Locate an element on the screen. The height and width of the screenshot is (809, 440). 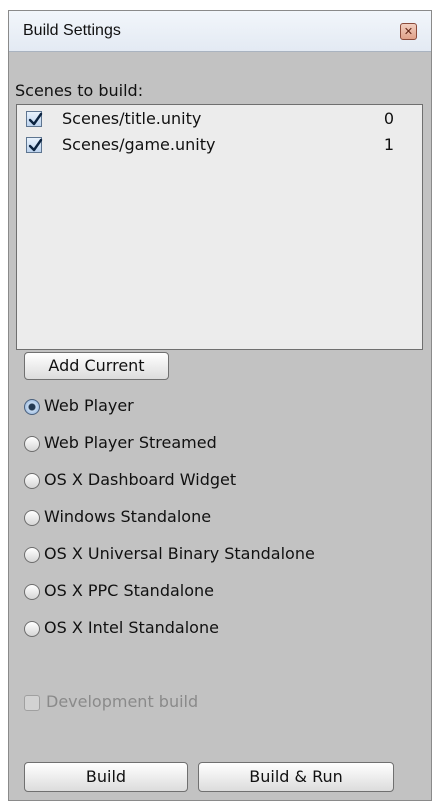
close-button: ✕ is located at coordinates (408, 31).